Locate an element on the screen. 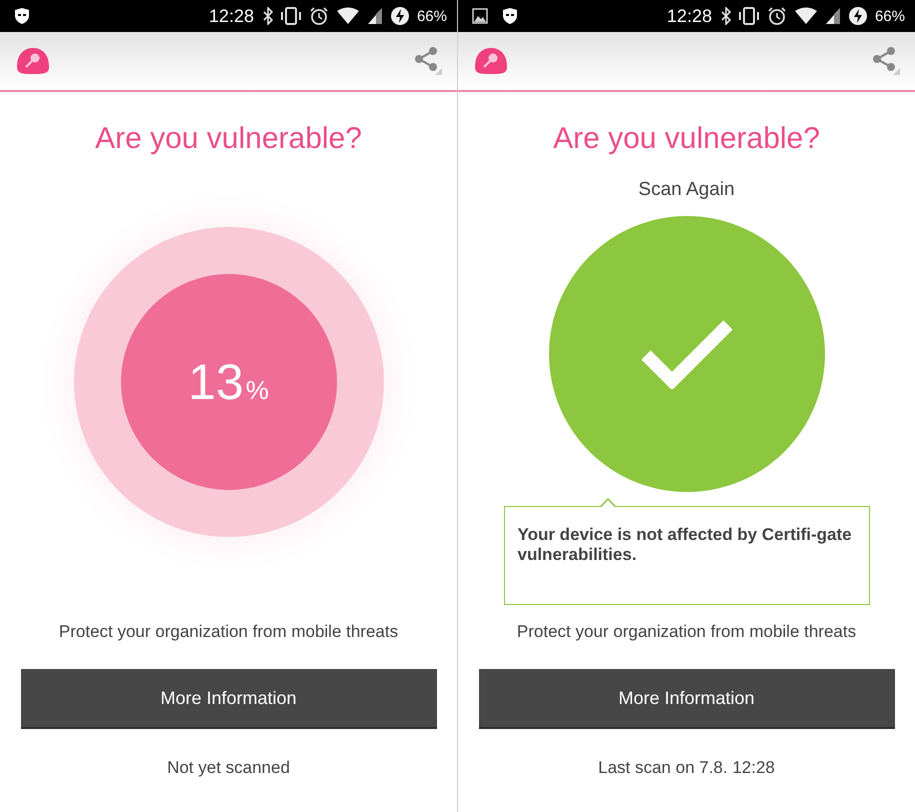 This screenshot has width=915, height=812. percent-value: 13 is located at coordinates (216, 382).